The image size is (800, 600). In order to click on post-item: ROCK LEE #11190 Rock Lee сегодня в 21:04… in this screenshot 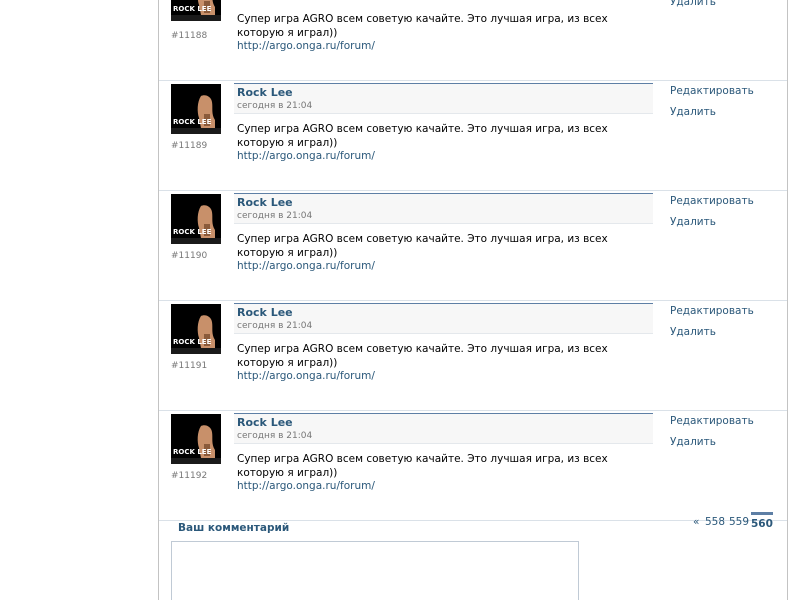, I will do `click(473, 246)`.